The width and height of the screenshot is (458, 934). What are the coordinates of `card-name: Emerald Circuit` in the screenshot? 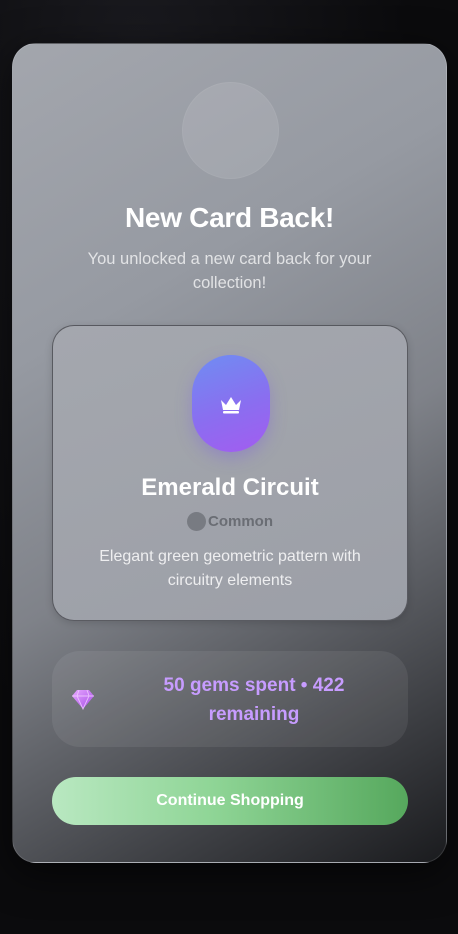 It's located at (230, 487).